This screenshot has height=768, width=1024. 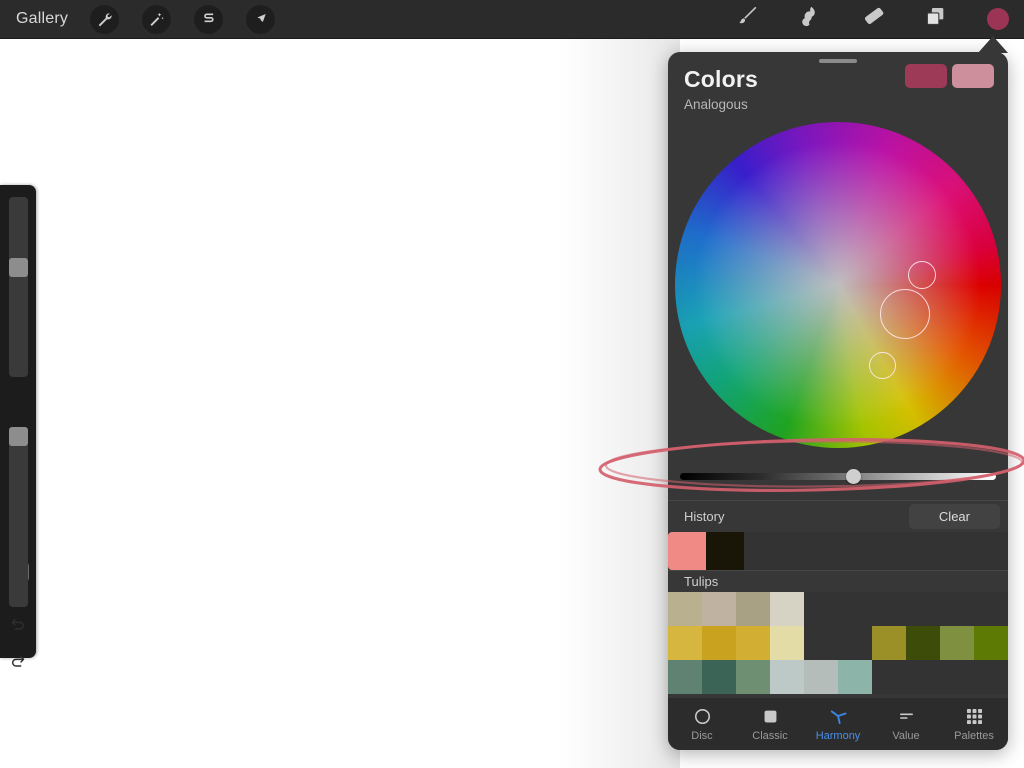 What do you see at coordinates (905, 314) in the screenshot?
I see `primary-color-ring` at bounding box center [905, 314].